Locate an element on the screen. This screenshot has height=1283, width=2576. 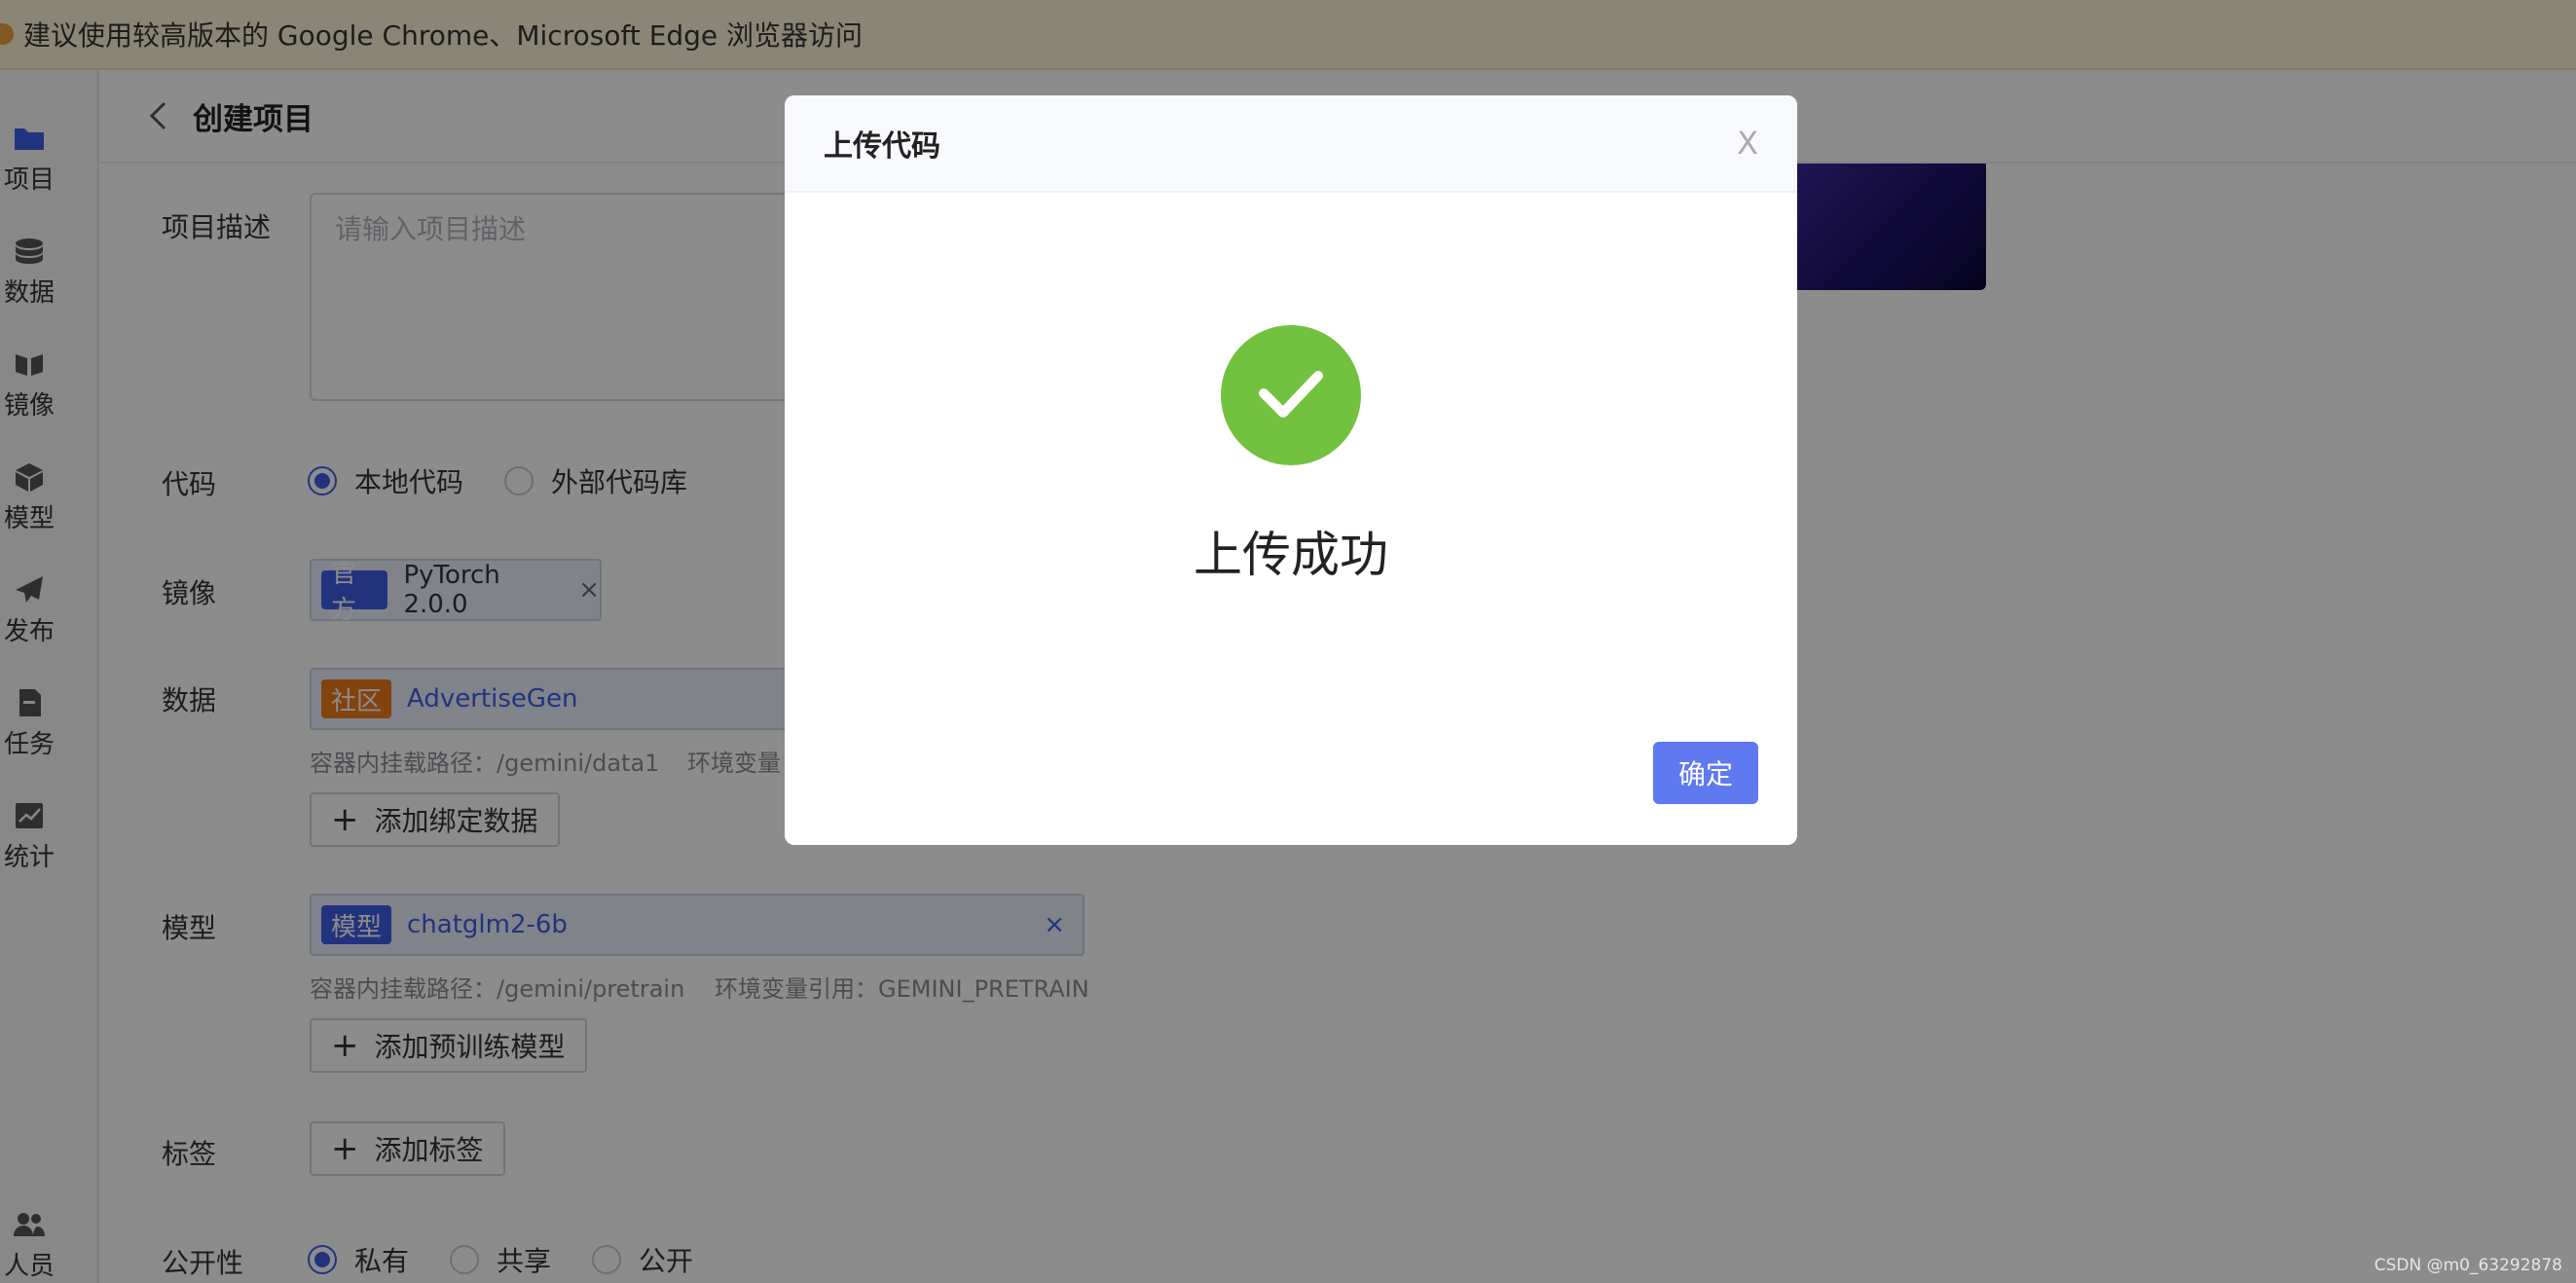
dialog-title: 上传代码 is located at coordinates (882, 146).